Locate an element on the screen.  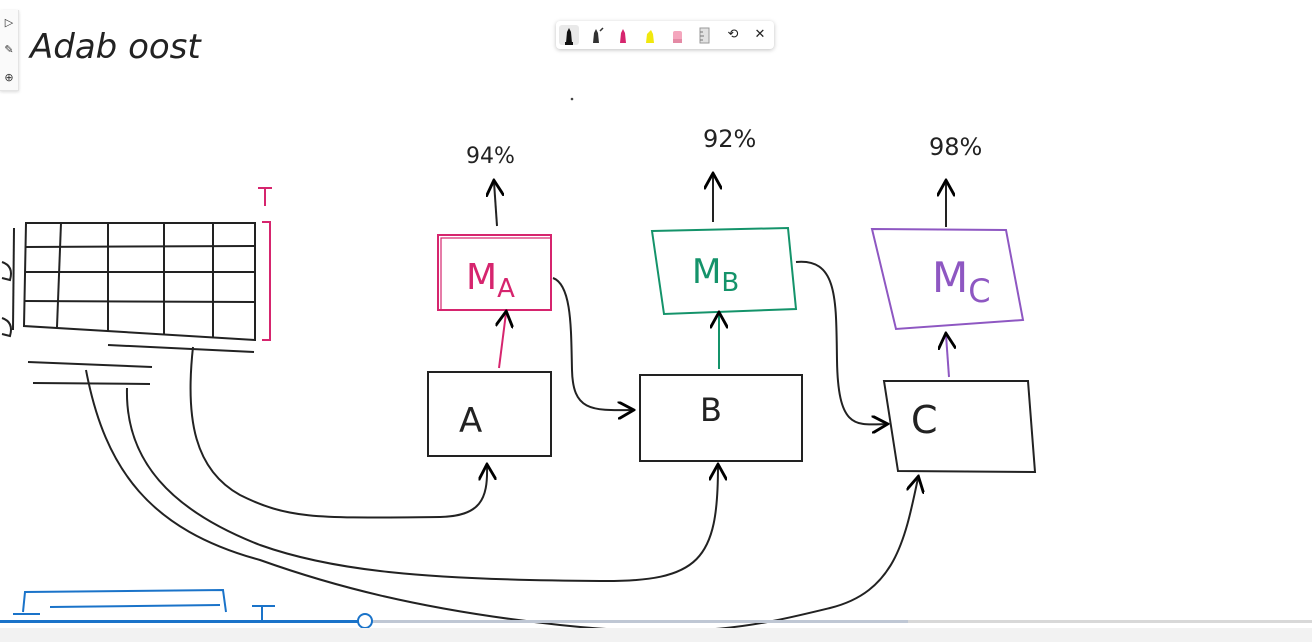
model-a-symbol: M is located at coordinates (481, 277).